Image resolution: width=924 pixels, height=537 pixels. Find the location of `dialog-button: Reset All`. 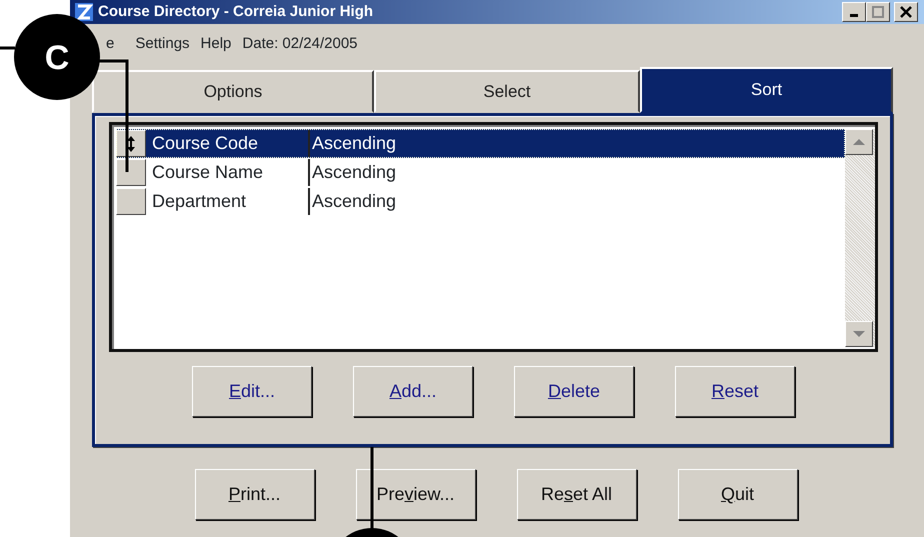

dialog-button: Reset All is located at coordinates (576, 494).